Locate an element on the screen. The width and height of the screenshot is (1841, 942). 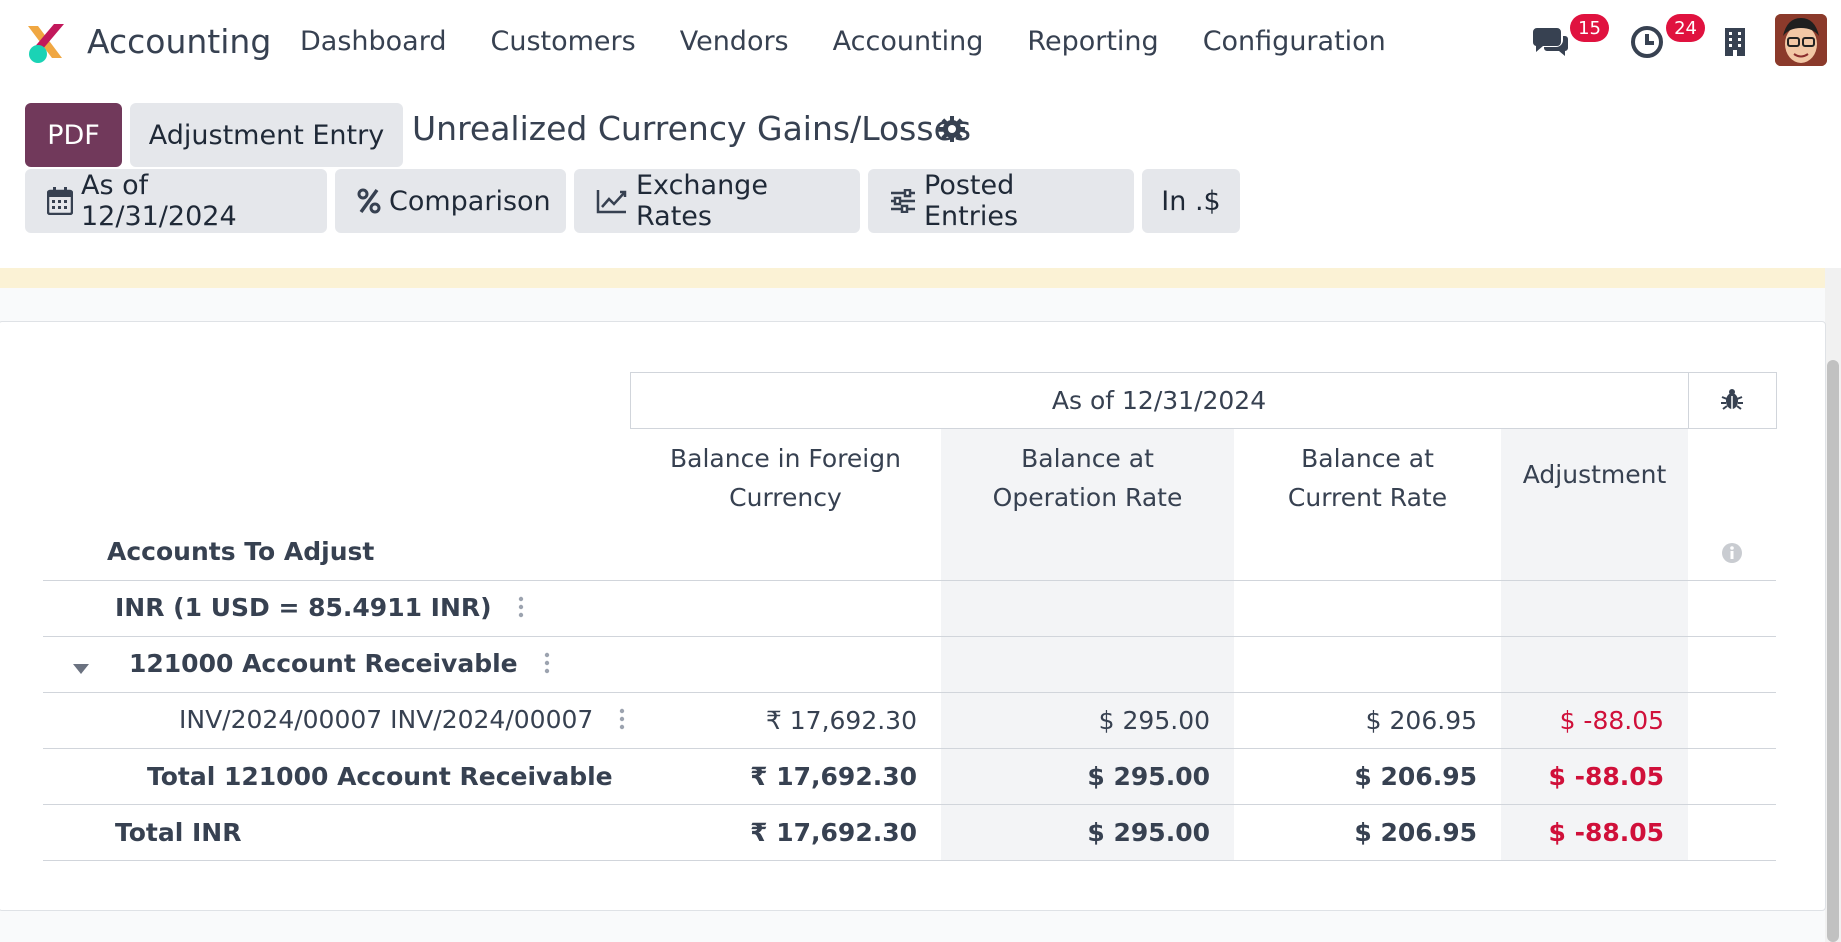
warning-strip is located at coordinates (920, 278).